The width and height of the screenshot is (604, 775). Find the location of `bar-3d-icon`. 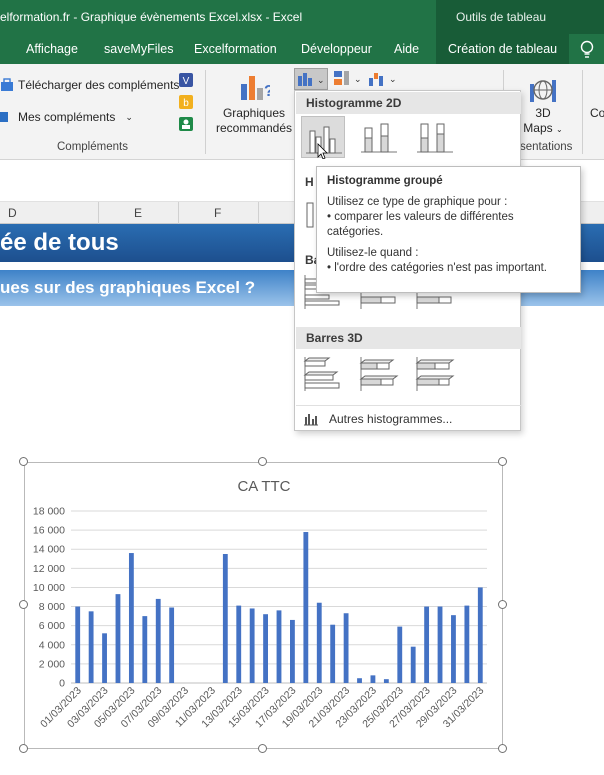

bar-3d-icon is located at coordinates (321, 374).